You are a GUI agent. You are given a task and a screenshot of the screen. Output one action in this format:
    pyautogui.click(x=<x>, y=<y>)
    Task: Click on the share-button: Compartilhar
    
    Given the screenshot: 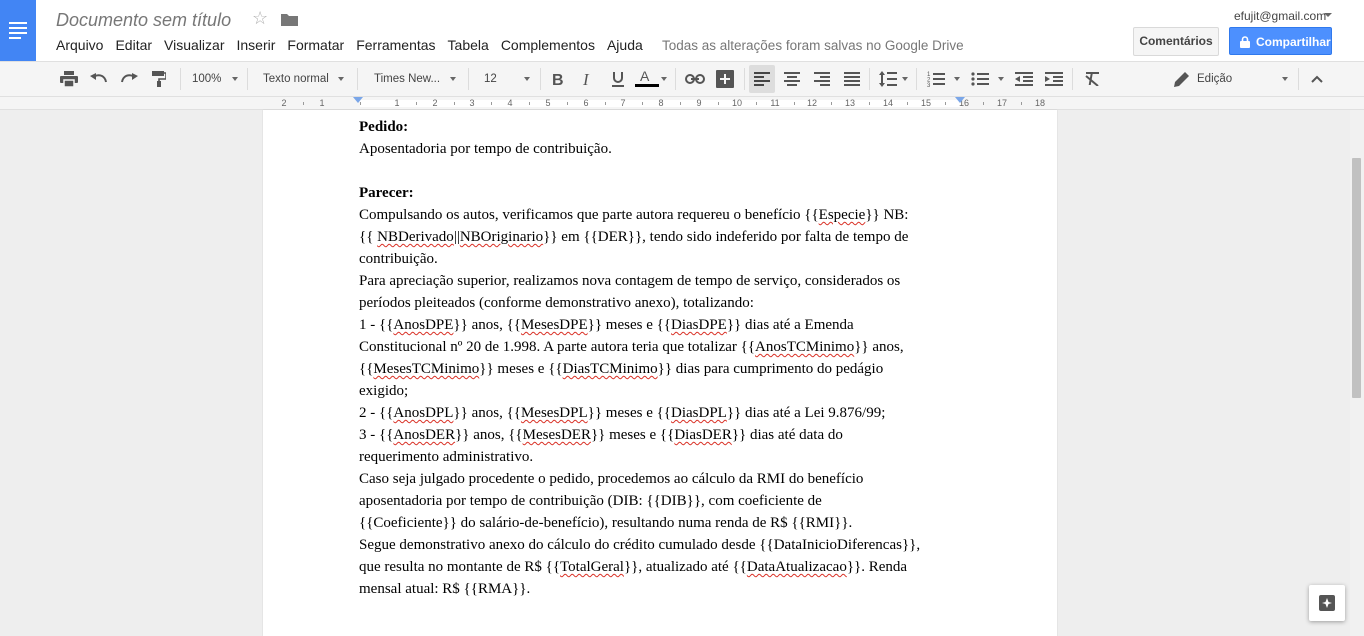 What is the action you would take?
    pyautogui.click(x=1280, y=41)
    